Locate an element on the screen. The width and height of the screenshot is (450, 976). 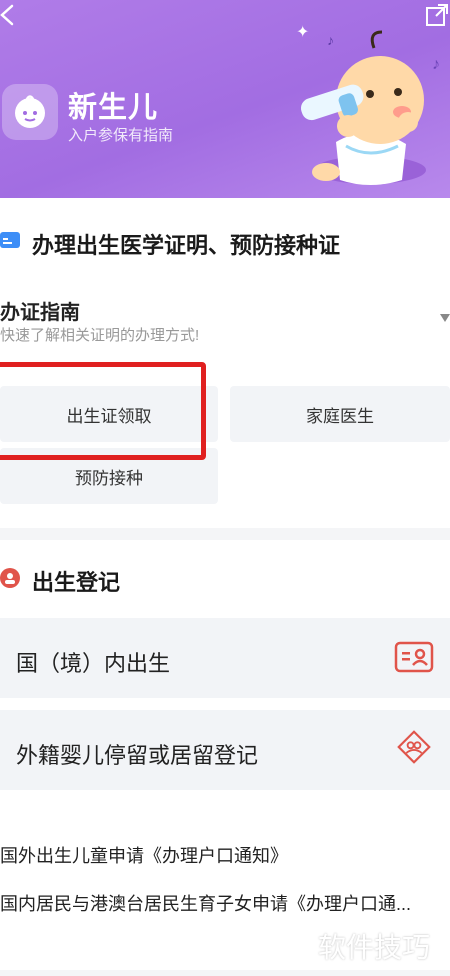
guide-title: 办证指南 is located at coordinates (40, 310).